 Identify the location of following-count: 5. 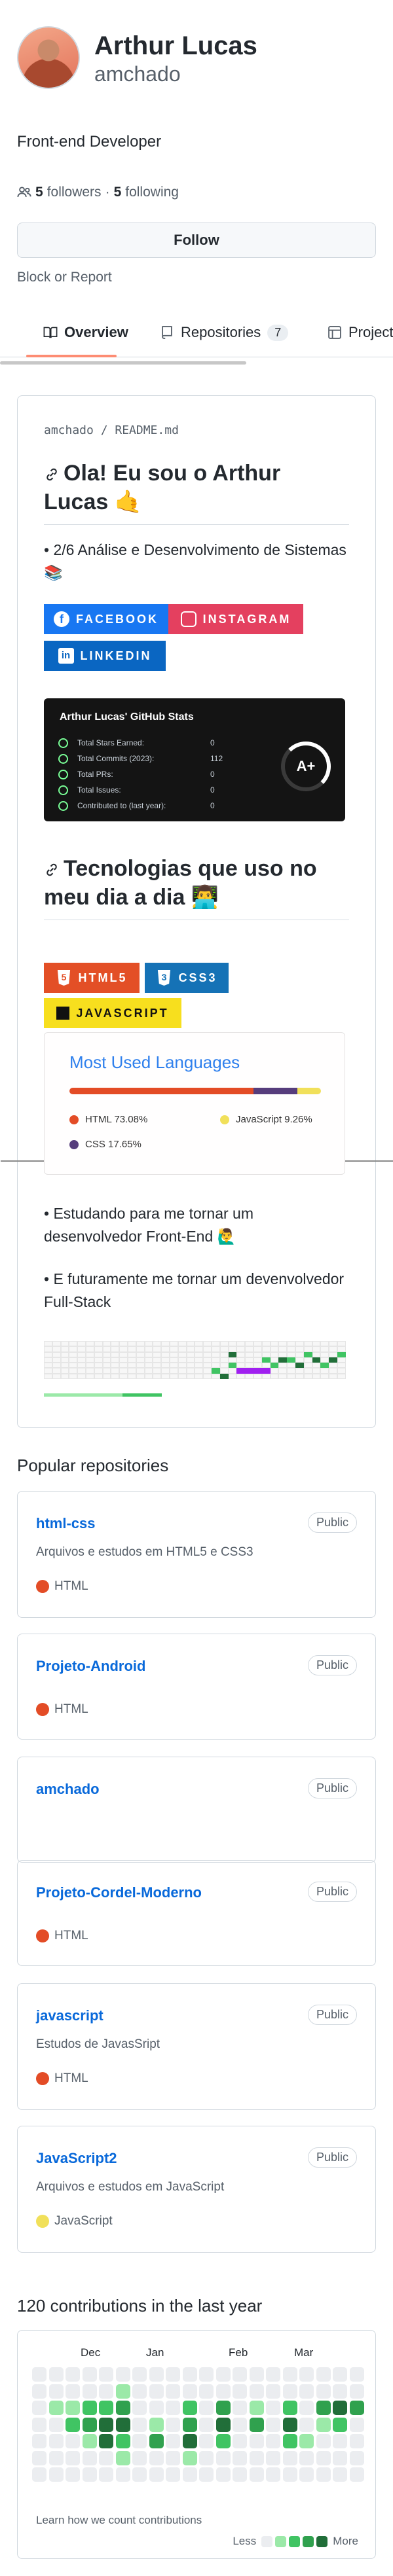
(118, 192).